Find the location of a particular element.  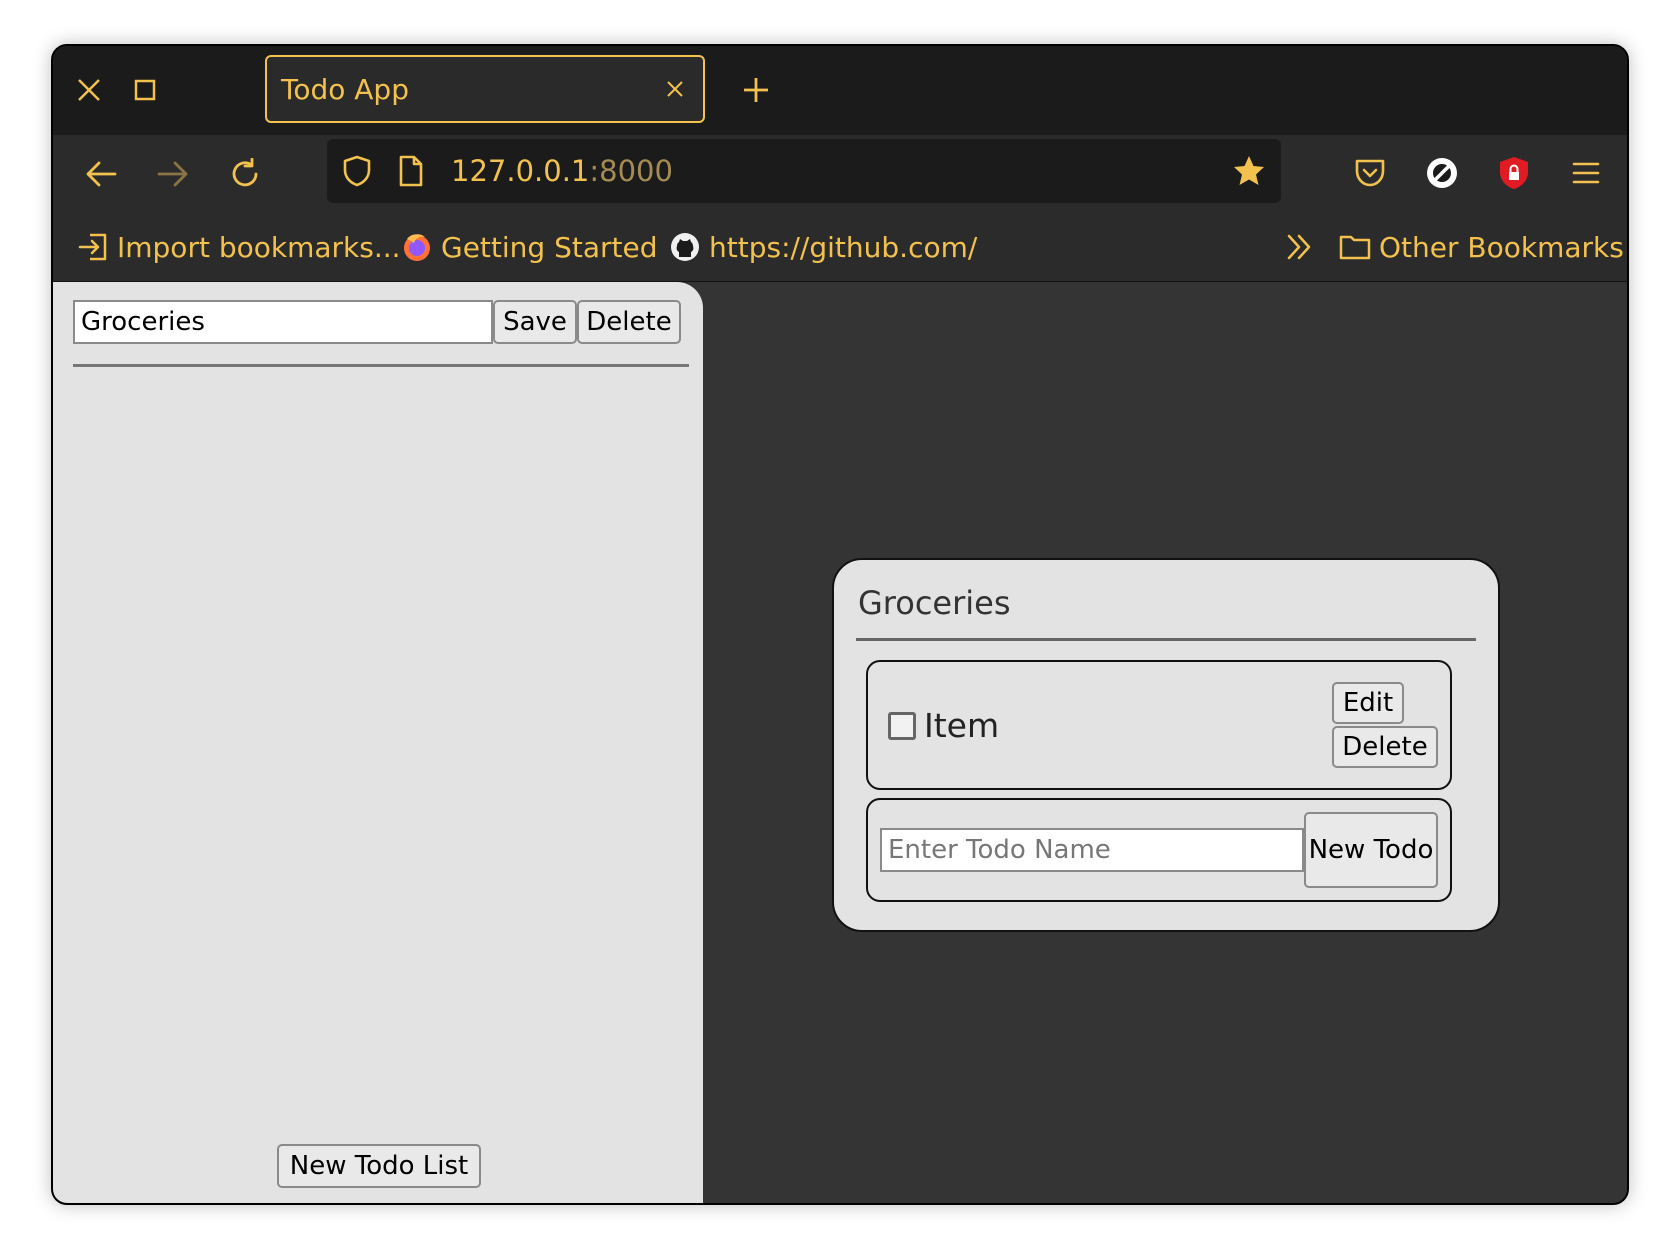

new-todo-button: New Todo is located at coordinates (1371, 850).